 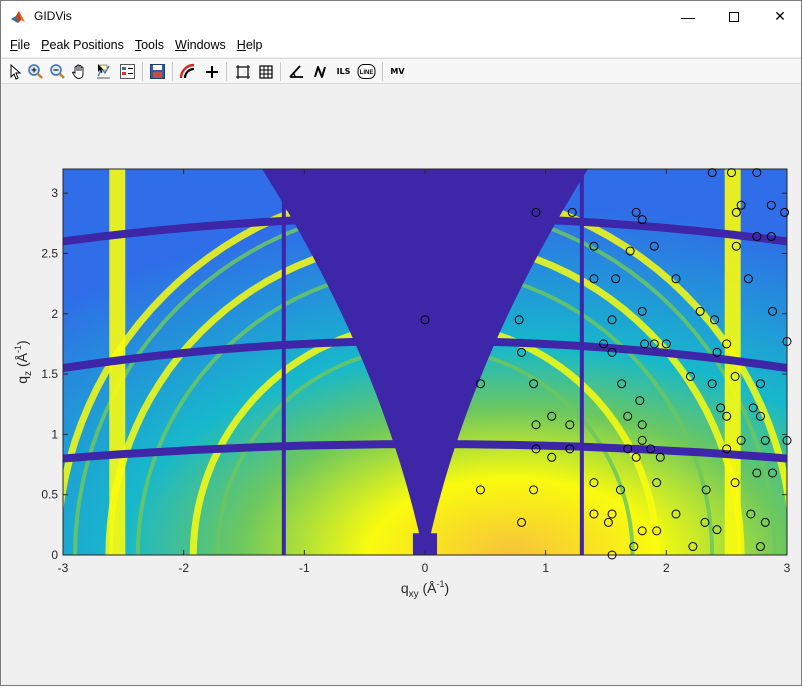 I want to click on mv-button: MV, so click(x=397, y=71).